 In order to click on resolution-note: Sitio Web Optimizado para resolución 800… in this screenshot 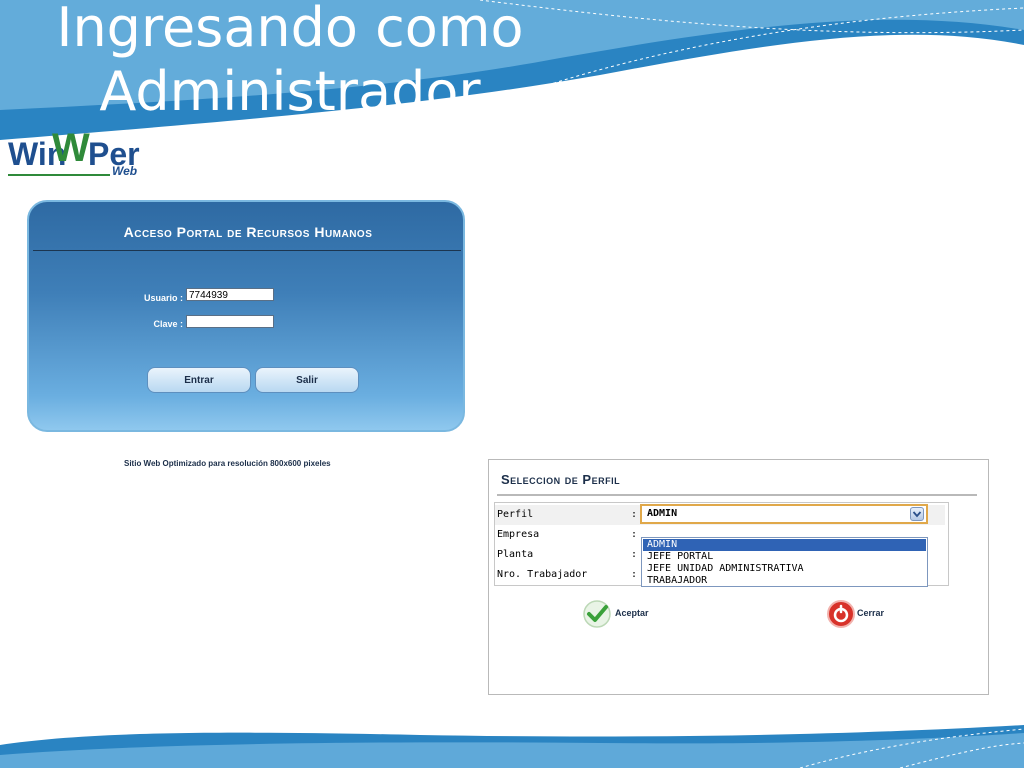, I will do `click(227, 463)`.